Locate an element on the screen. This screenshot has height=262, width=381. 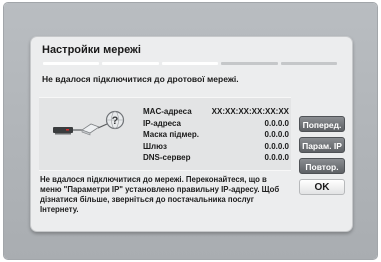
ip-settings-button: Парам. IP is located at coordinates (322, 145).